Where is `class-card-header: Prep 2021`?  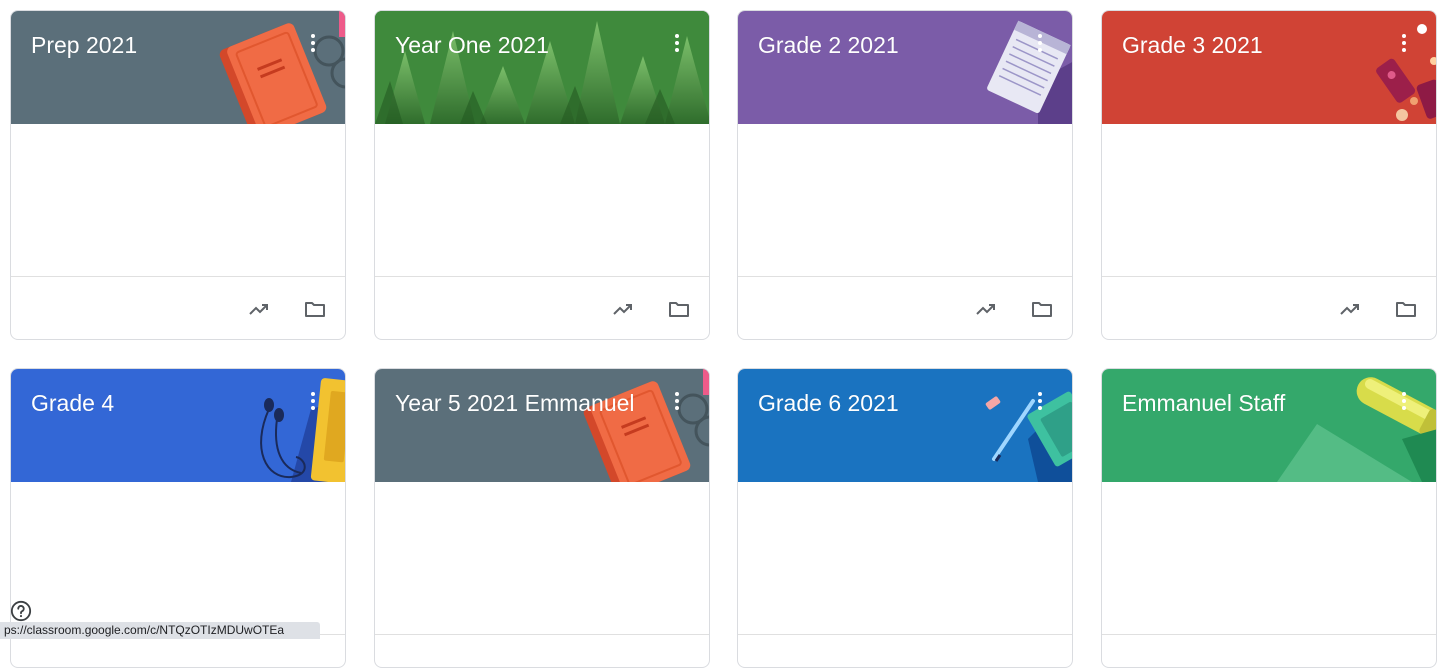 class-card-header: Prep 2021 is located at coordinates (178, 67).